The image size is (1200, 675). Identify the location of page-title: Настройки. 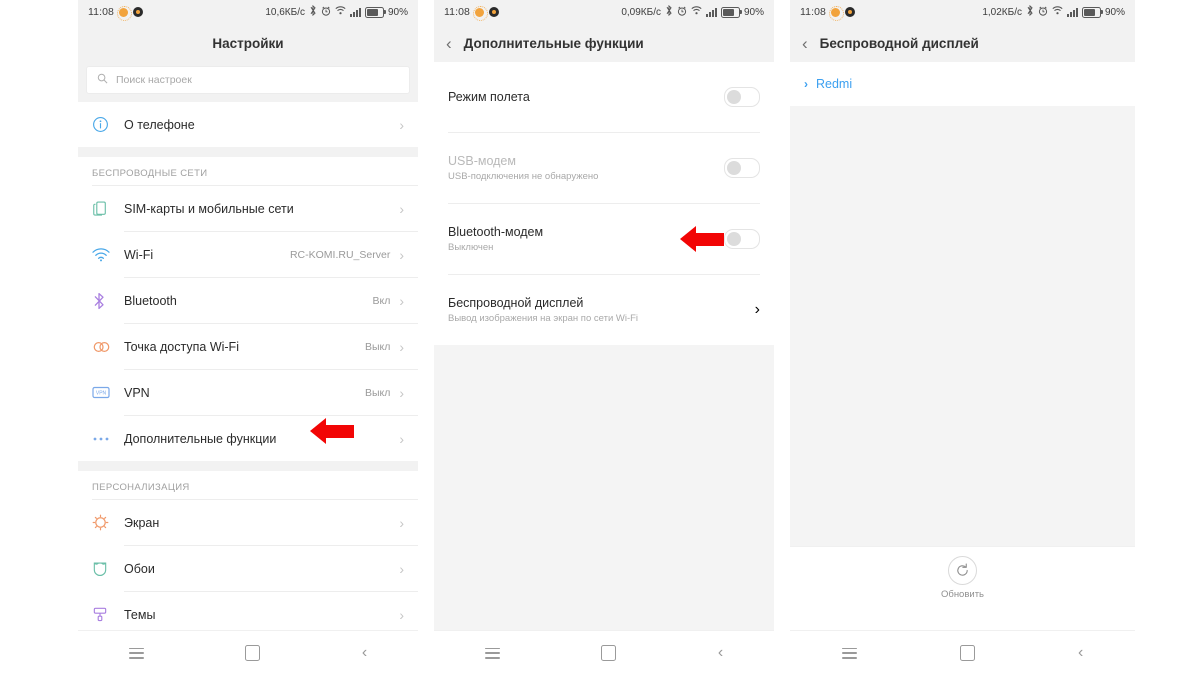
(248, 43).